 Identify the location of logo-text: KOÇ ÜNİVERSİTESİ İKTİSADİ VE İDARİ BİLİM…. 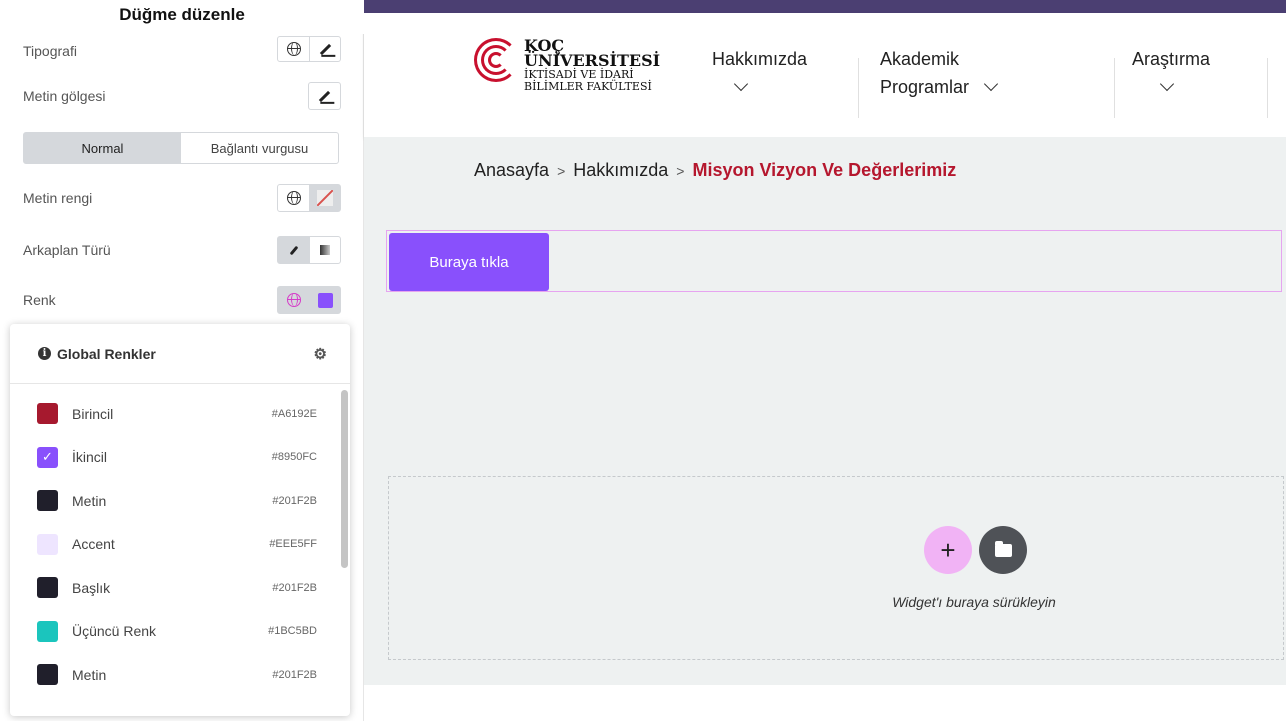
(592, 65).